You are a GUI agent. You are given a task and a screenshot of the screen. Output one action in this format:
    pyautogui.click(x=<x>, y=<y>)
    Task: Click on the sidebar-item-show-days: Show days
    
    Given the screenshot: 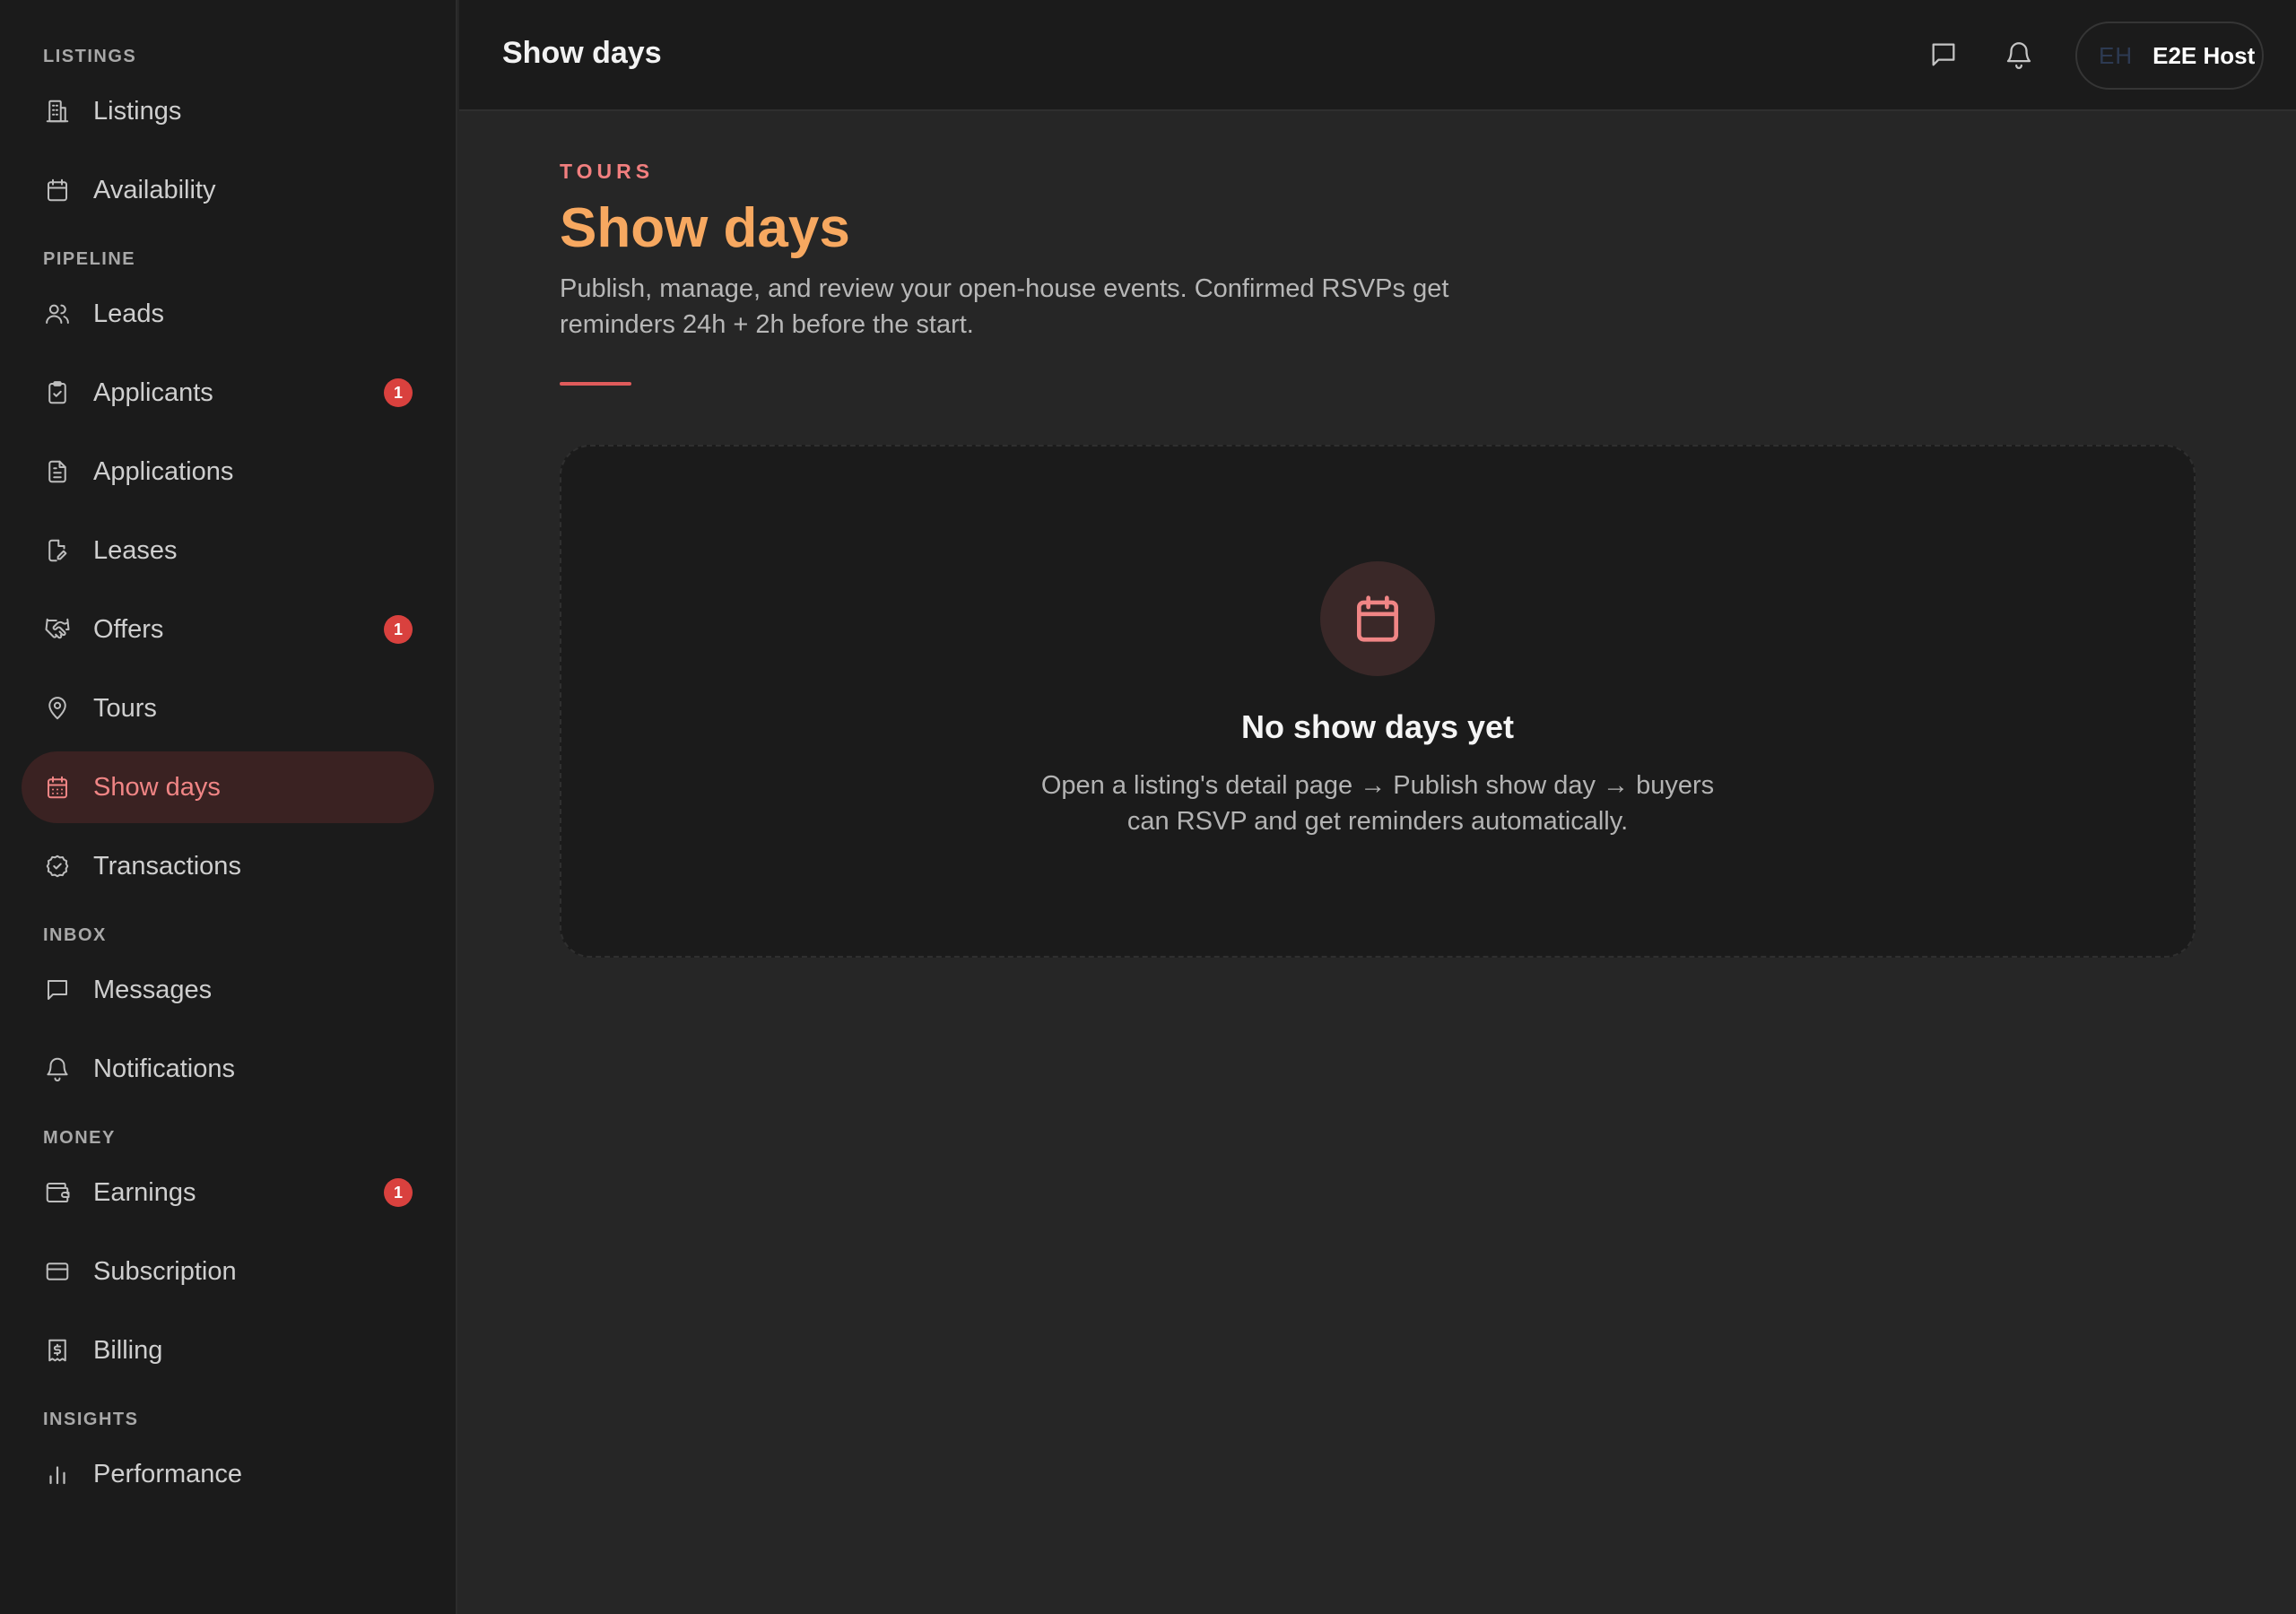 What is the action you would take?
    pyautogui.click(x=228, y=787)
    